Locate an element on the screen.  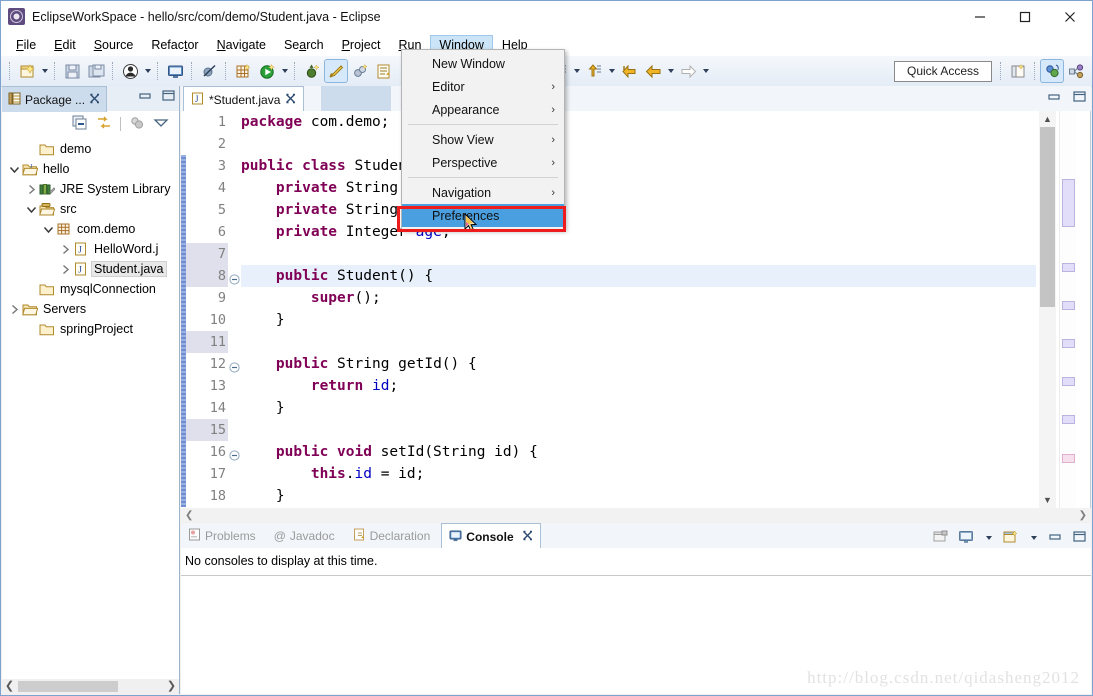
code-line: public Student() { is located at coordinates (638, 276).